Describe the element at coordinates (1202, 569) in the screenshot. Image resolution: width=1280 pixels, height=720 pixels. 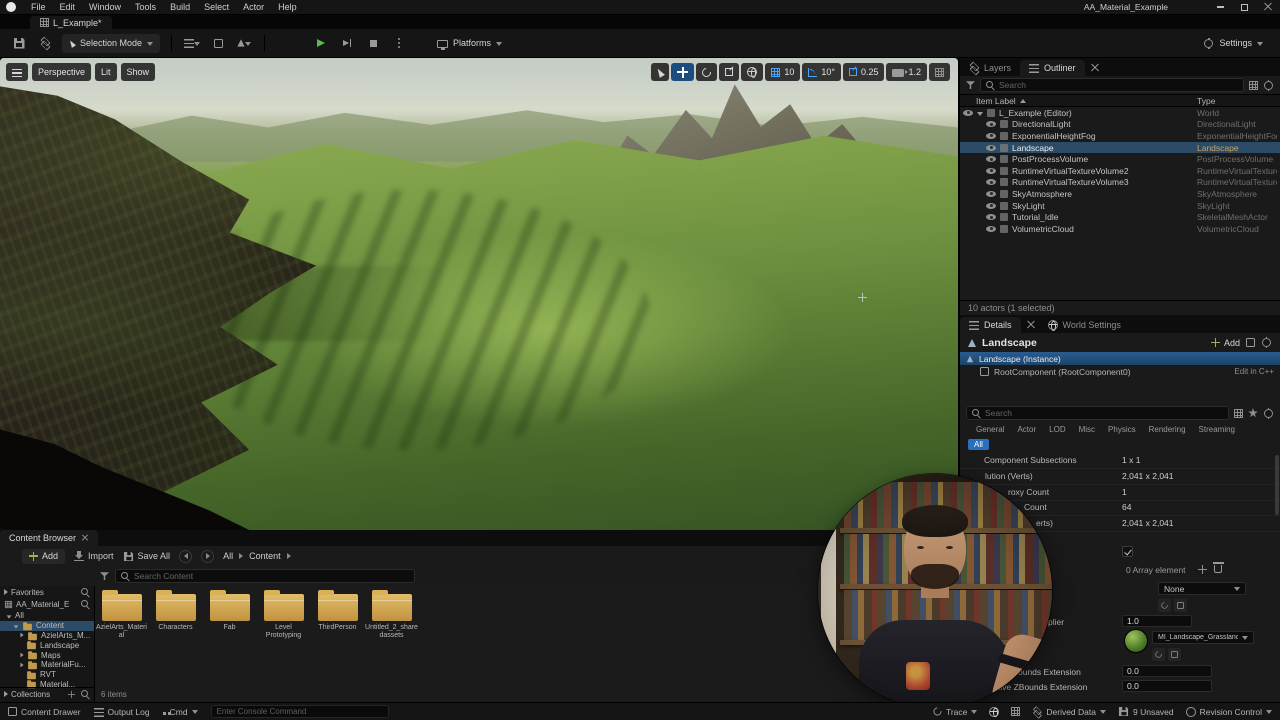
I see `add-array-element-icon` at that location.